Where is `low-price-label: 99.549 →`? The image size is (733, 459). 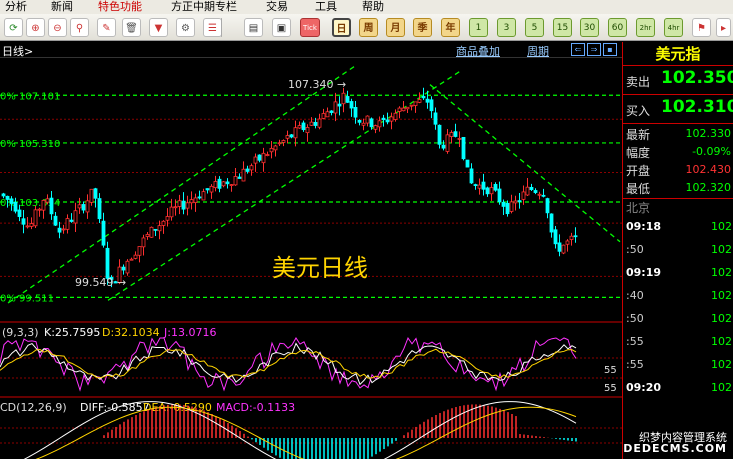
low-price-label: 99.549 → is located at coordinates (100, 282).